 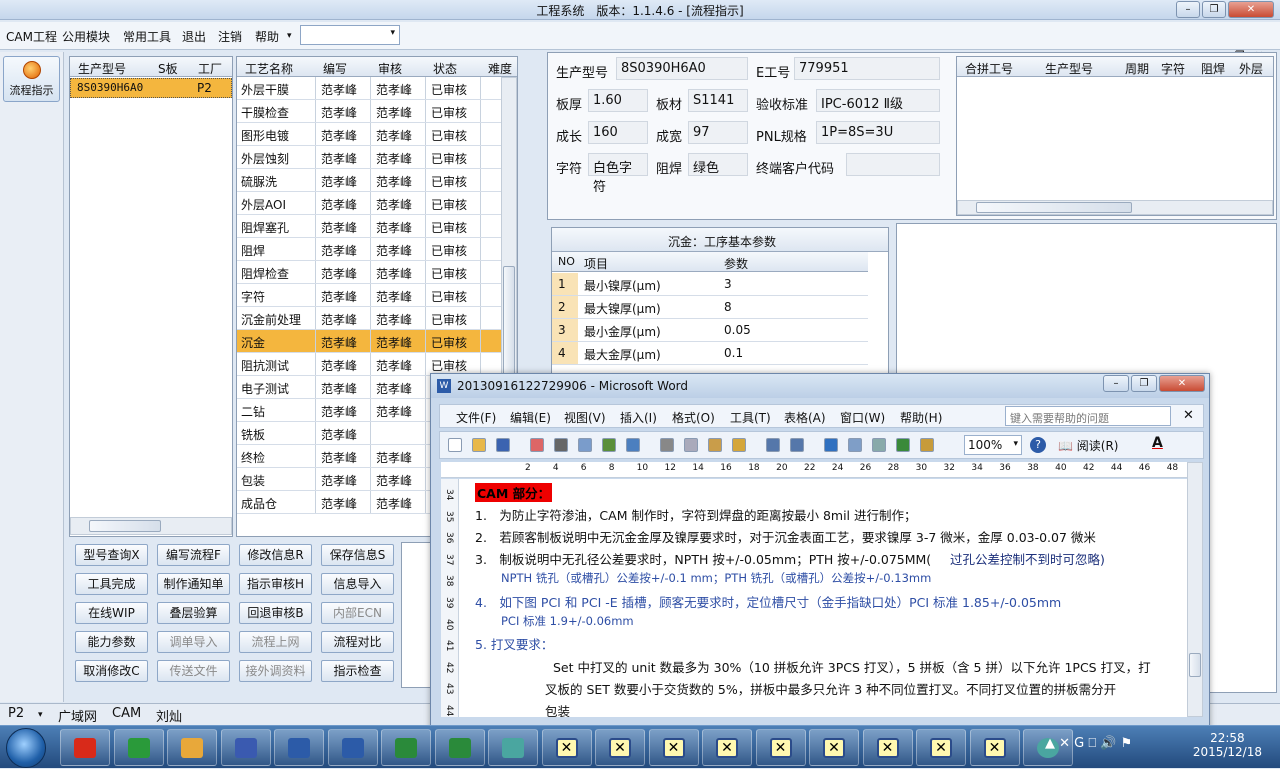 I want to click on word-menu-item: 工具(T), so click(x=750, y=417).